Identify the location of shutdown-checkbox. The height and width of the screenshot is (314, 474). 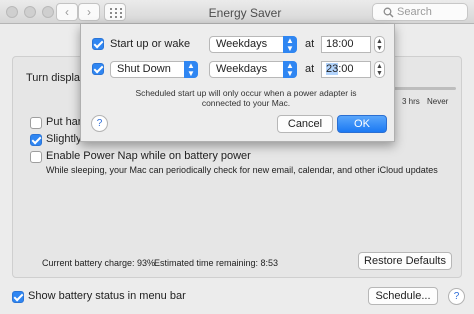
(98, 69).